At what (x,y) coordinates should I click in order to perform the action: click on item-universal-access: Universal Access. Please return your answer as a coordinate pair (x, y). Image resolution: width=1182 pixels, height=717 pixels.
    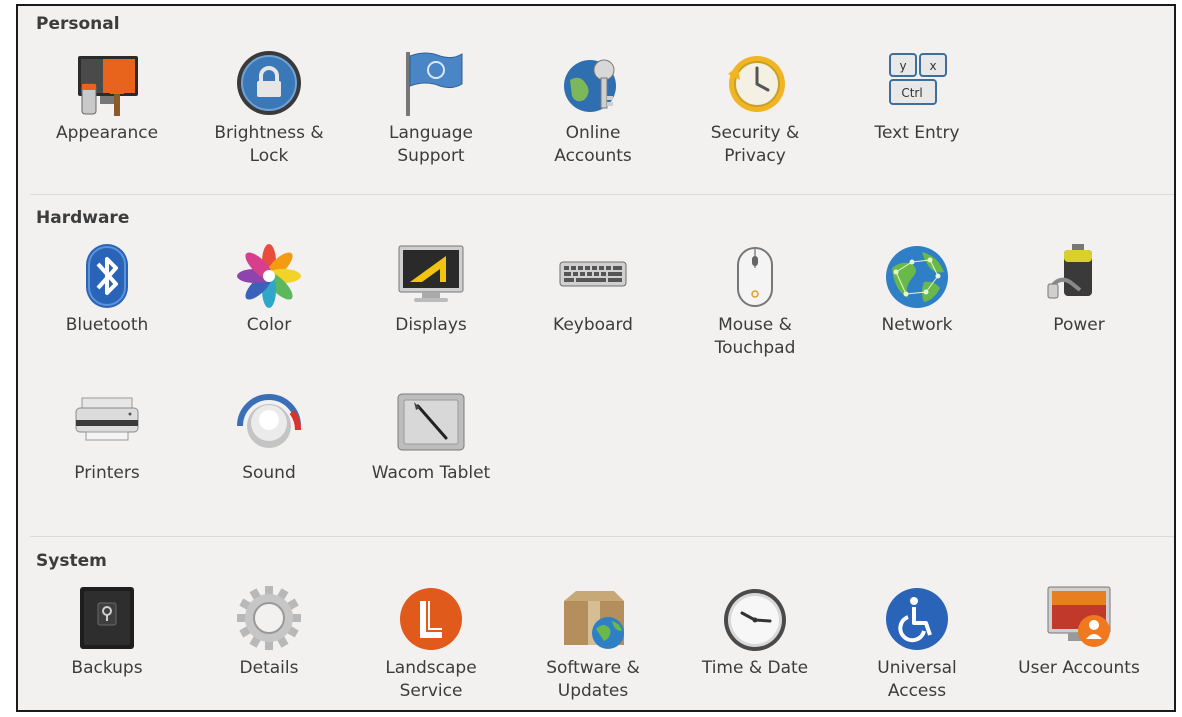
    Looking at the image, I should click on (917, 647).